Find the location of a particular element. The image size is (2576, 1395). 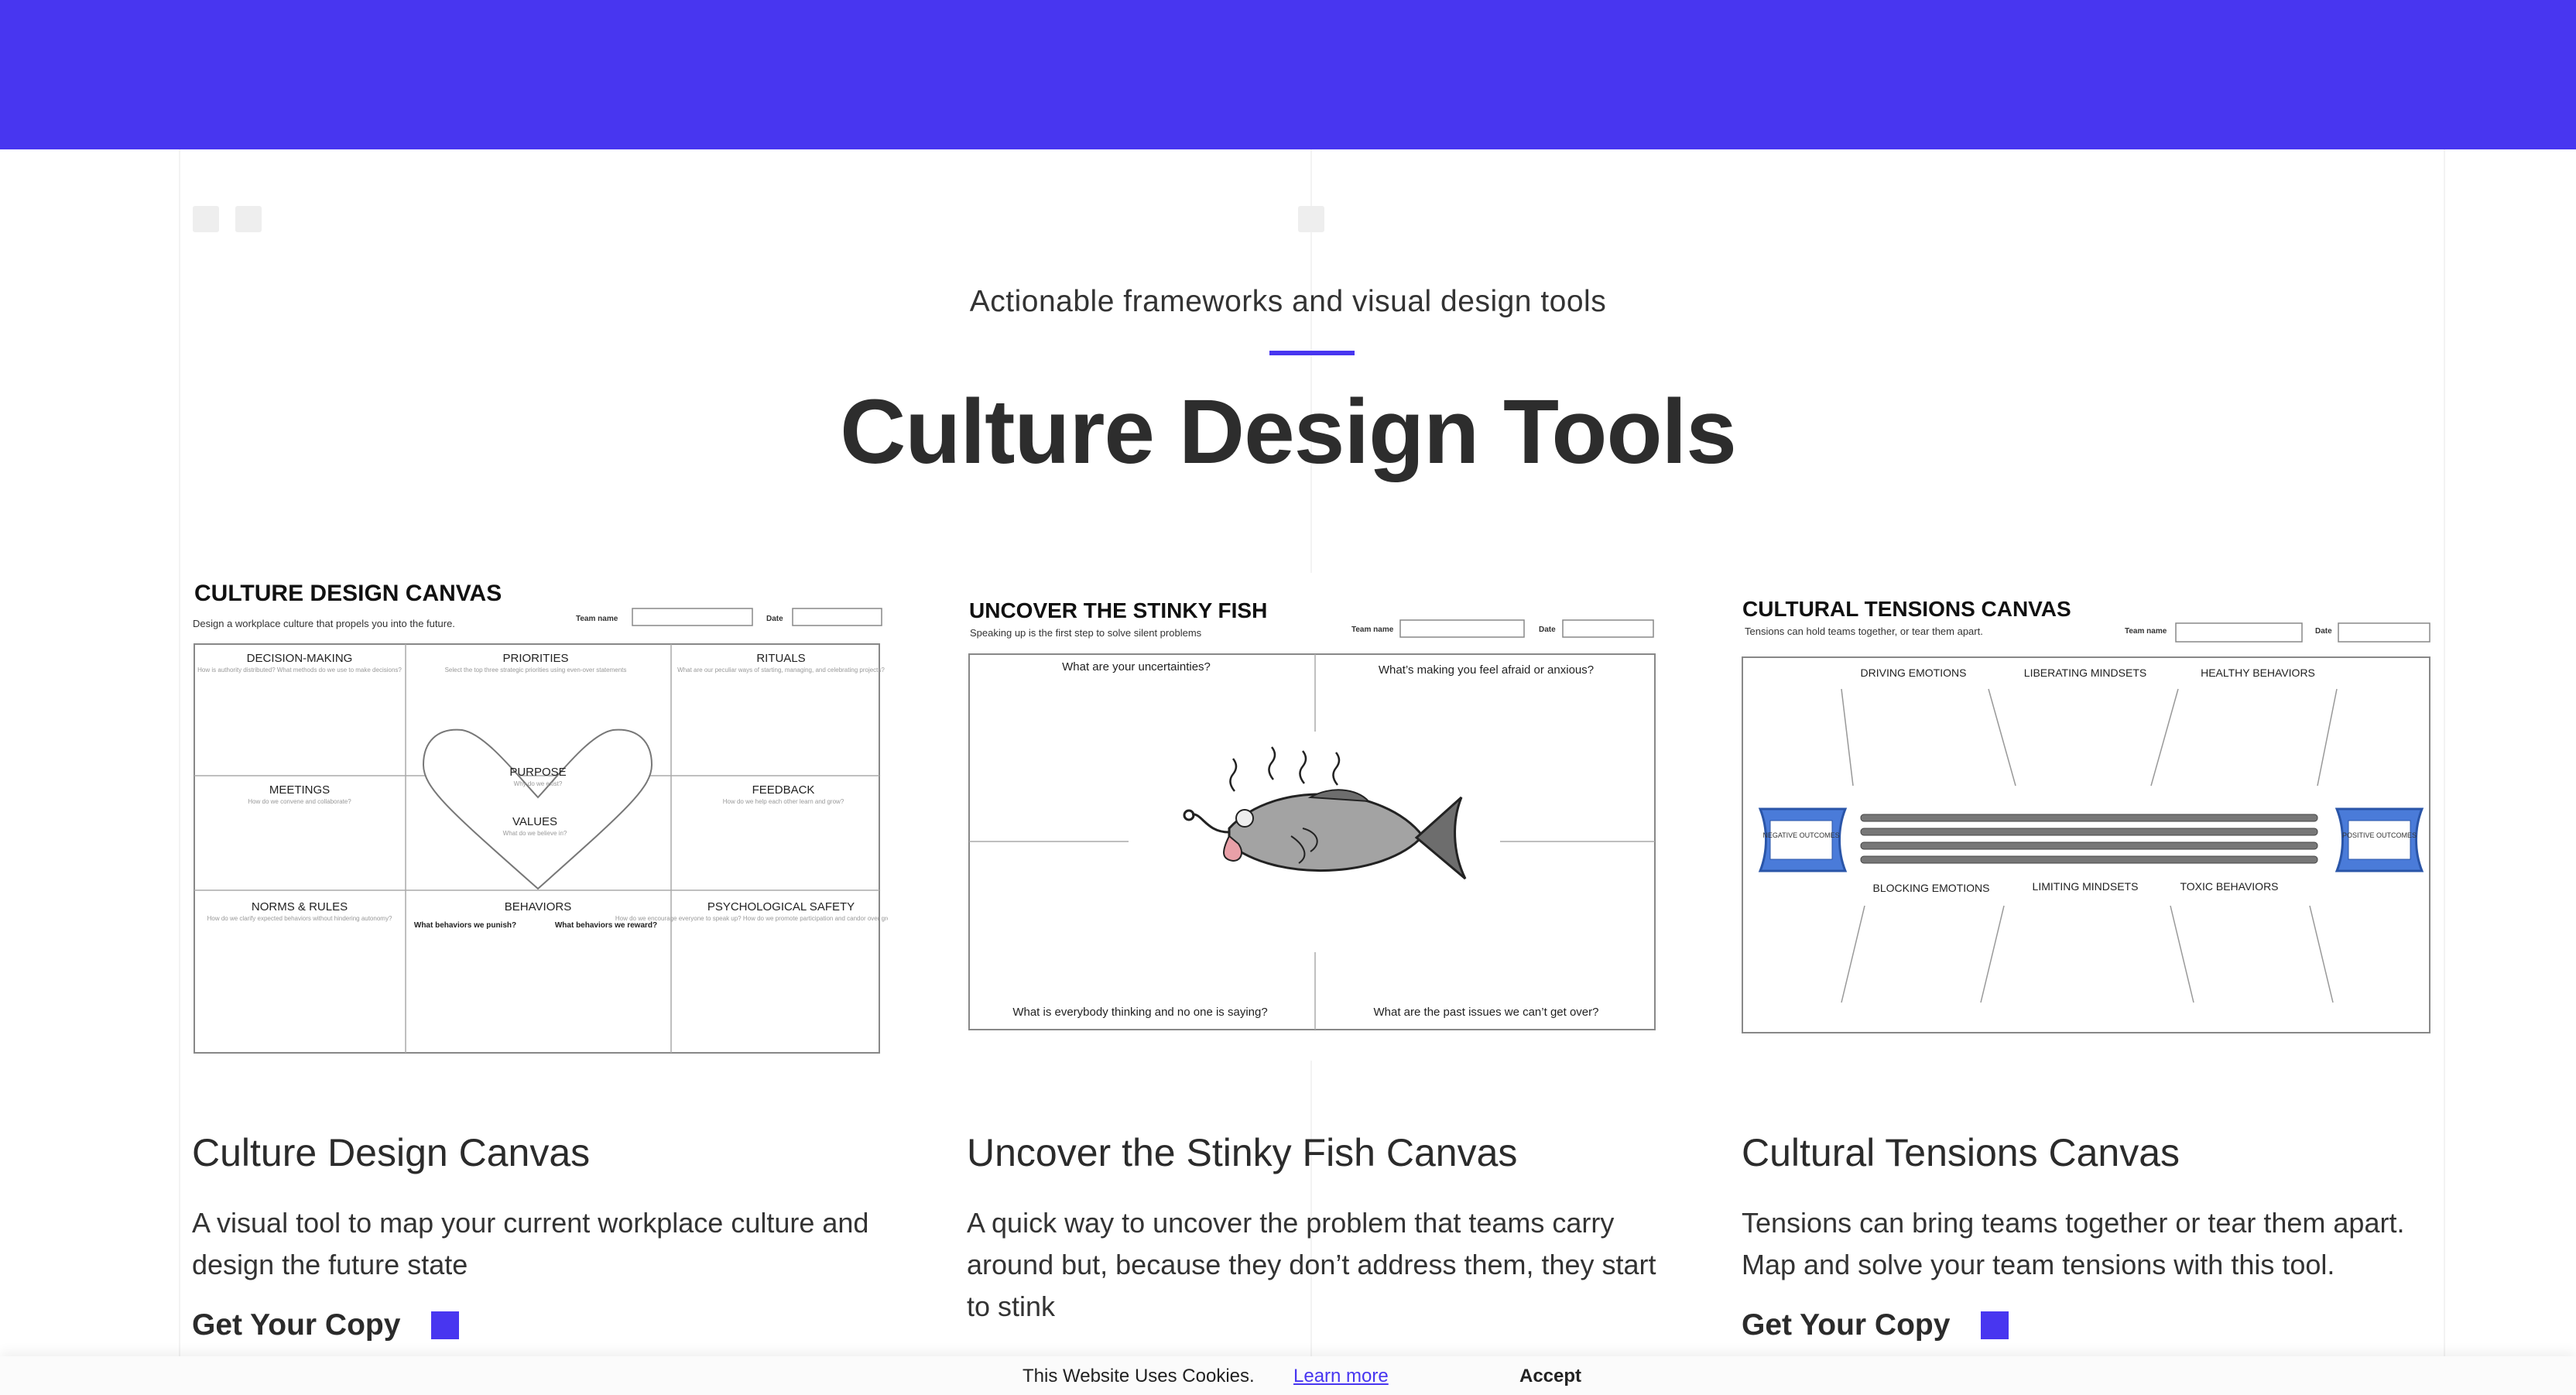

svg-text: LIMITING MINDSETS is located at coordinates (2086, 886).